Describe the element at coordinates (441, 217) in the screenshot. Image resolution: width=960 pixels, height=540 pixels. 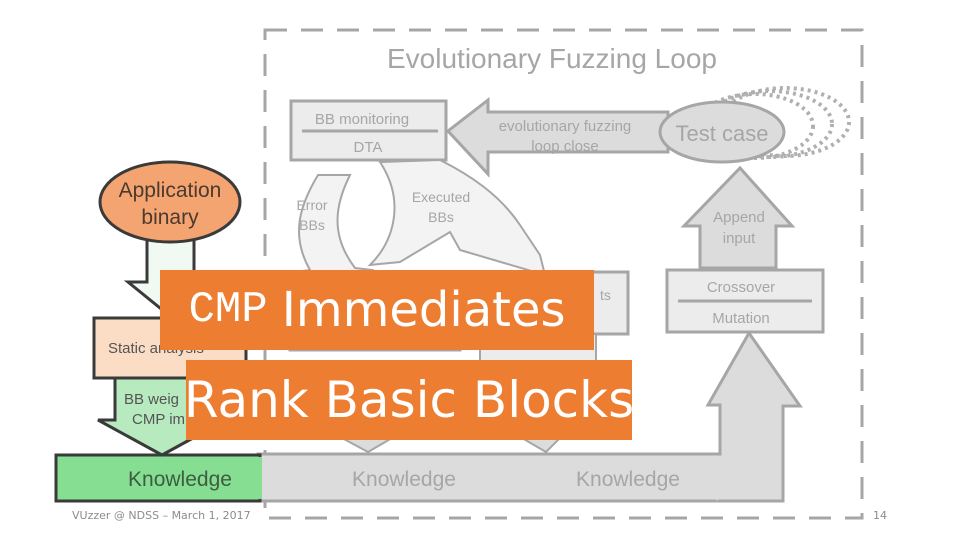
I see `executed-bbs-label-2: BBs` at that location.